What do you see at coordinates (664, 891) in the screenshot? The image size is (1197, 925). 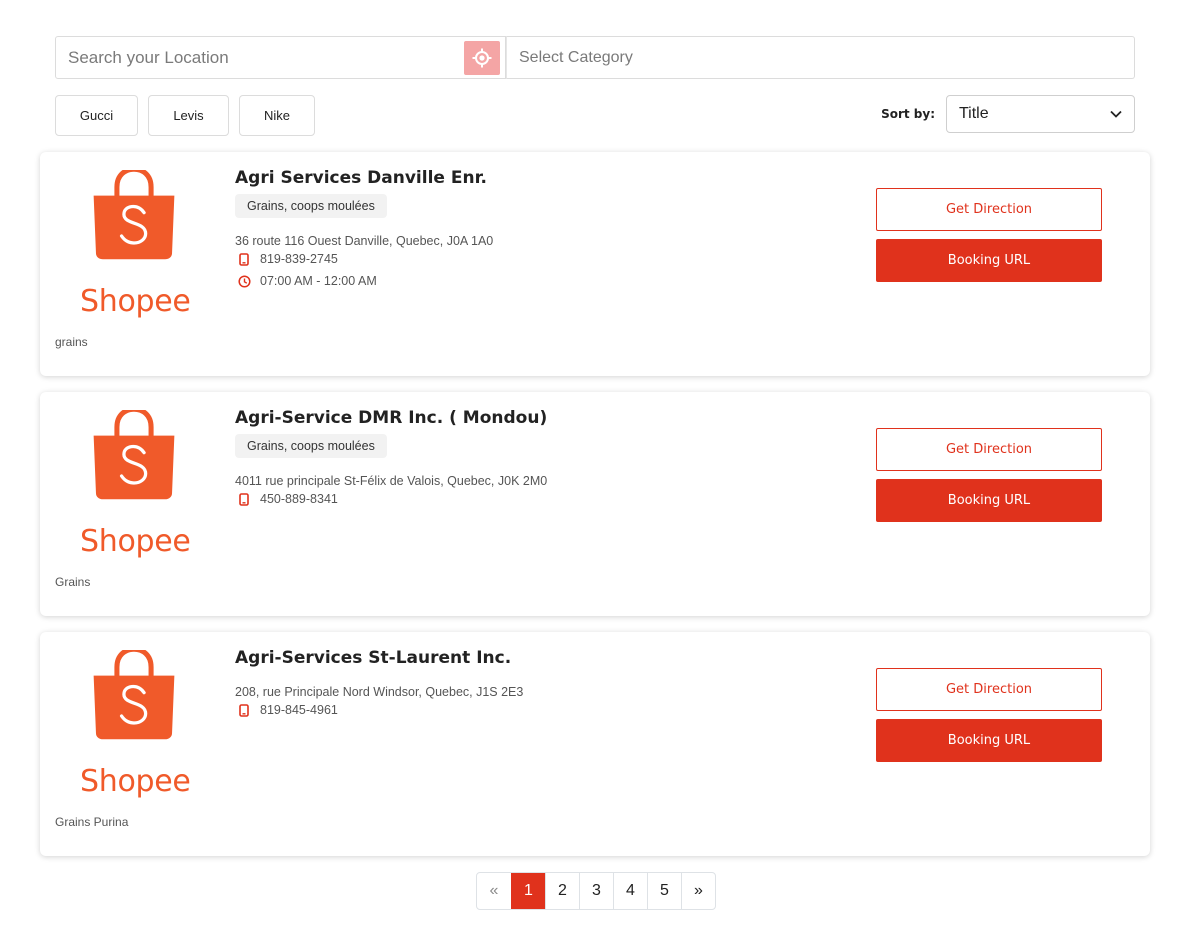 I see `pagination-page-5: 5` at bounding box center [664, 891].